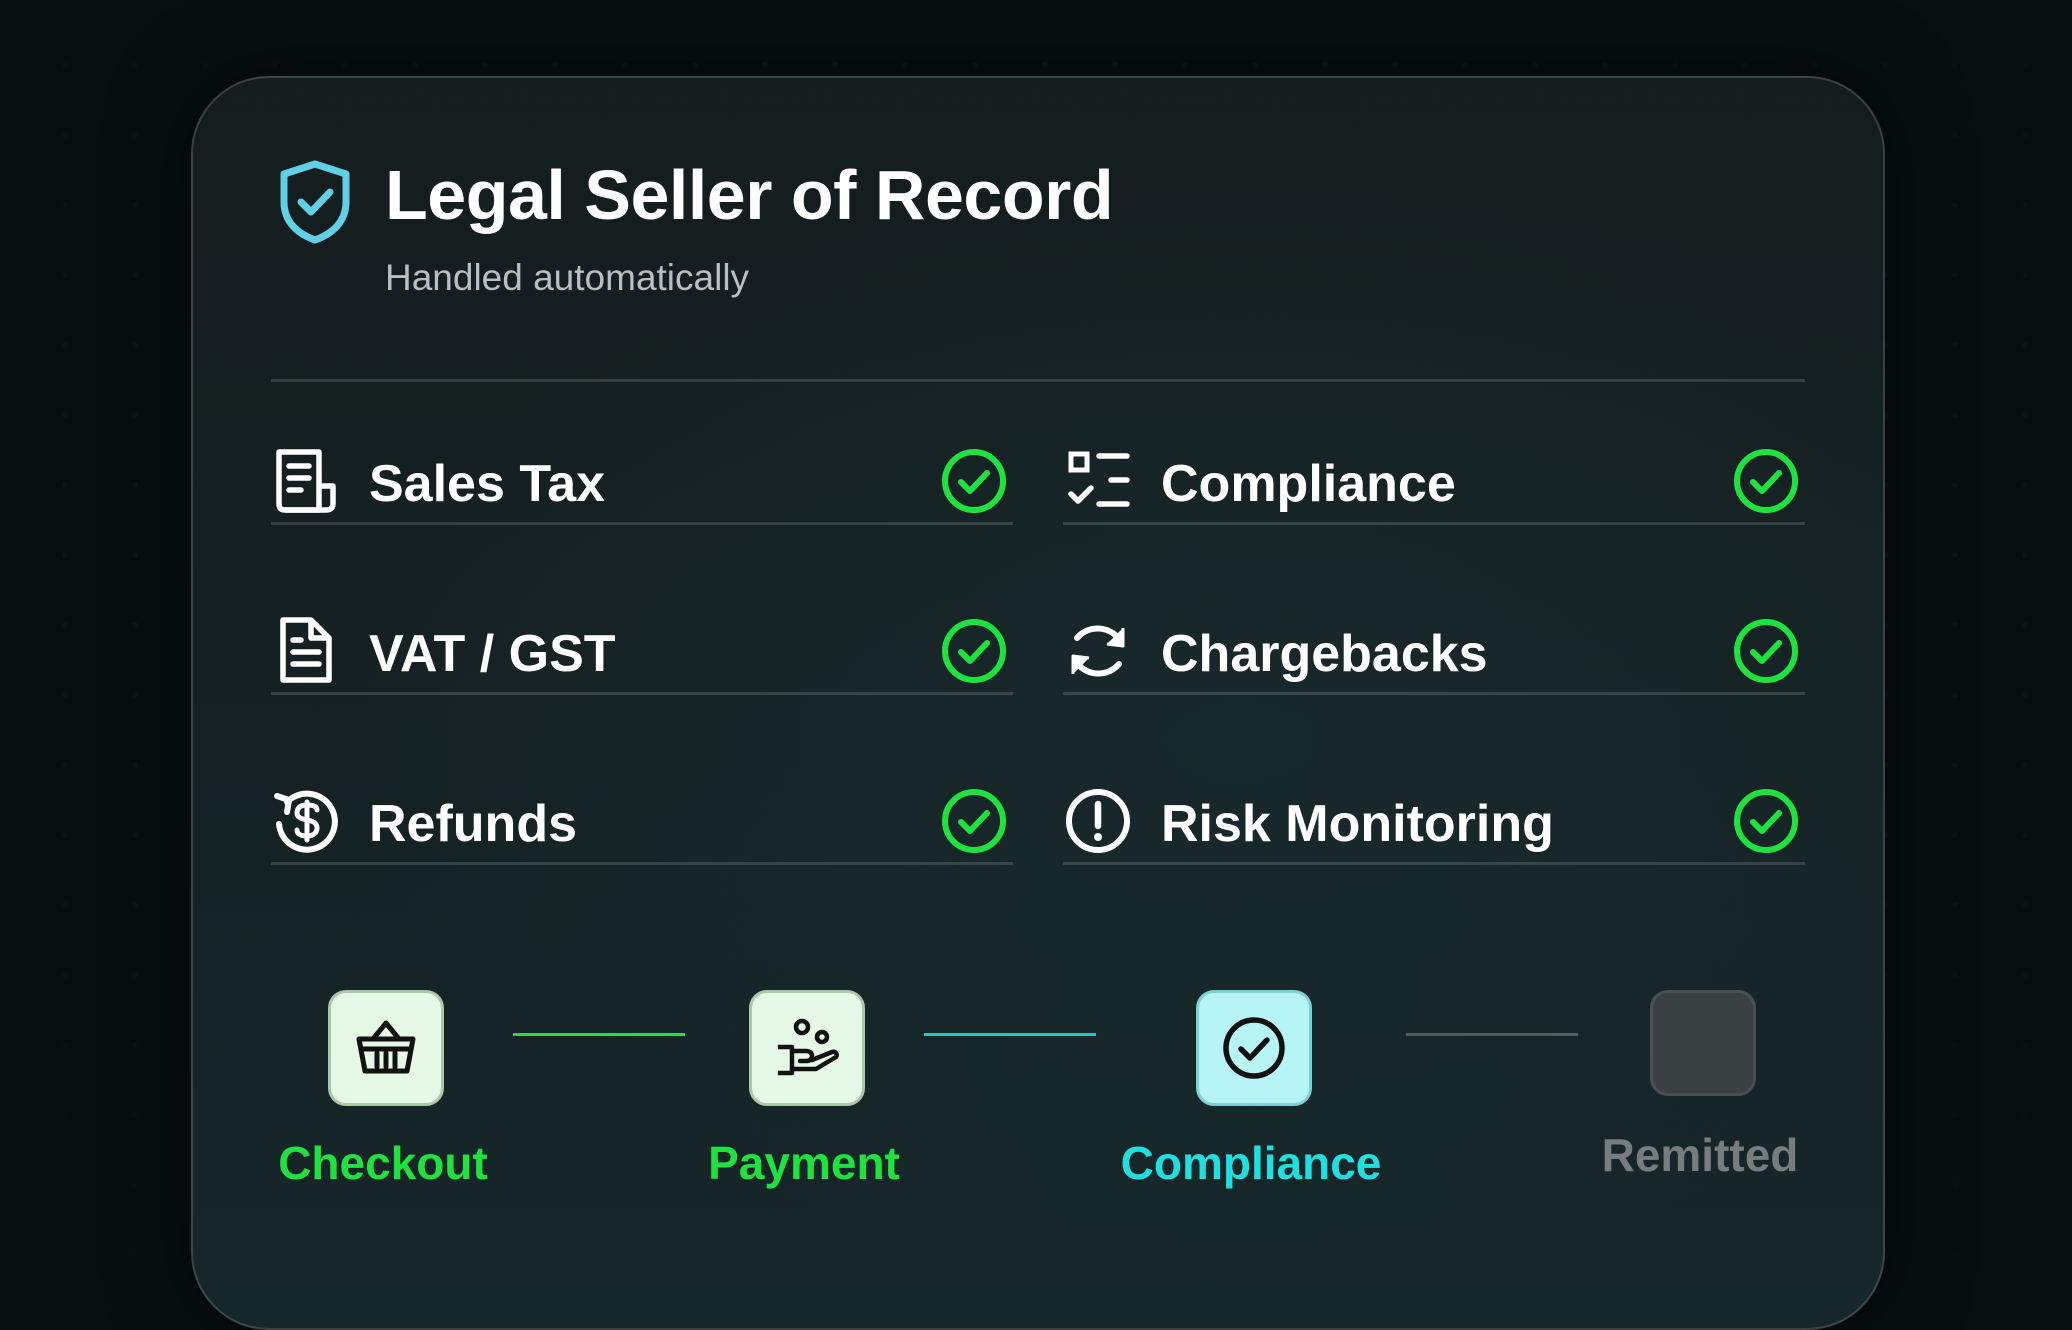 Image resolution: width=2072 pixels, height=1330 pixels. I want to click on dollar-refund-icon, so click(306, 821).